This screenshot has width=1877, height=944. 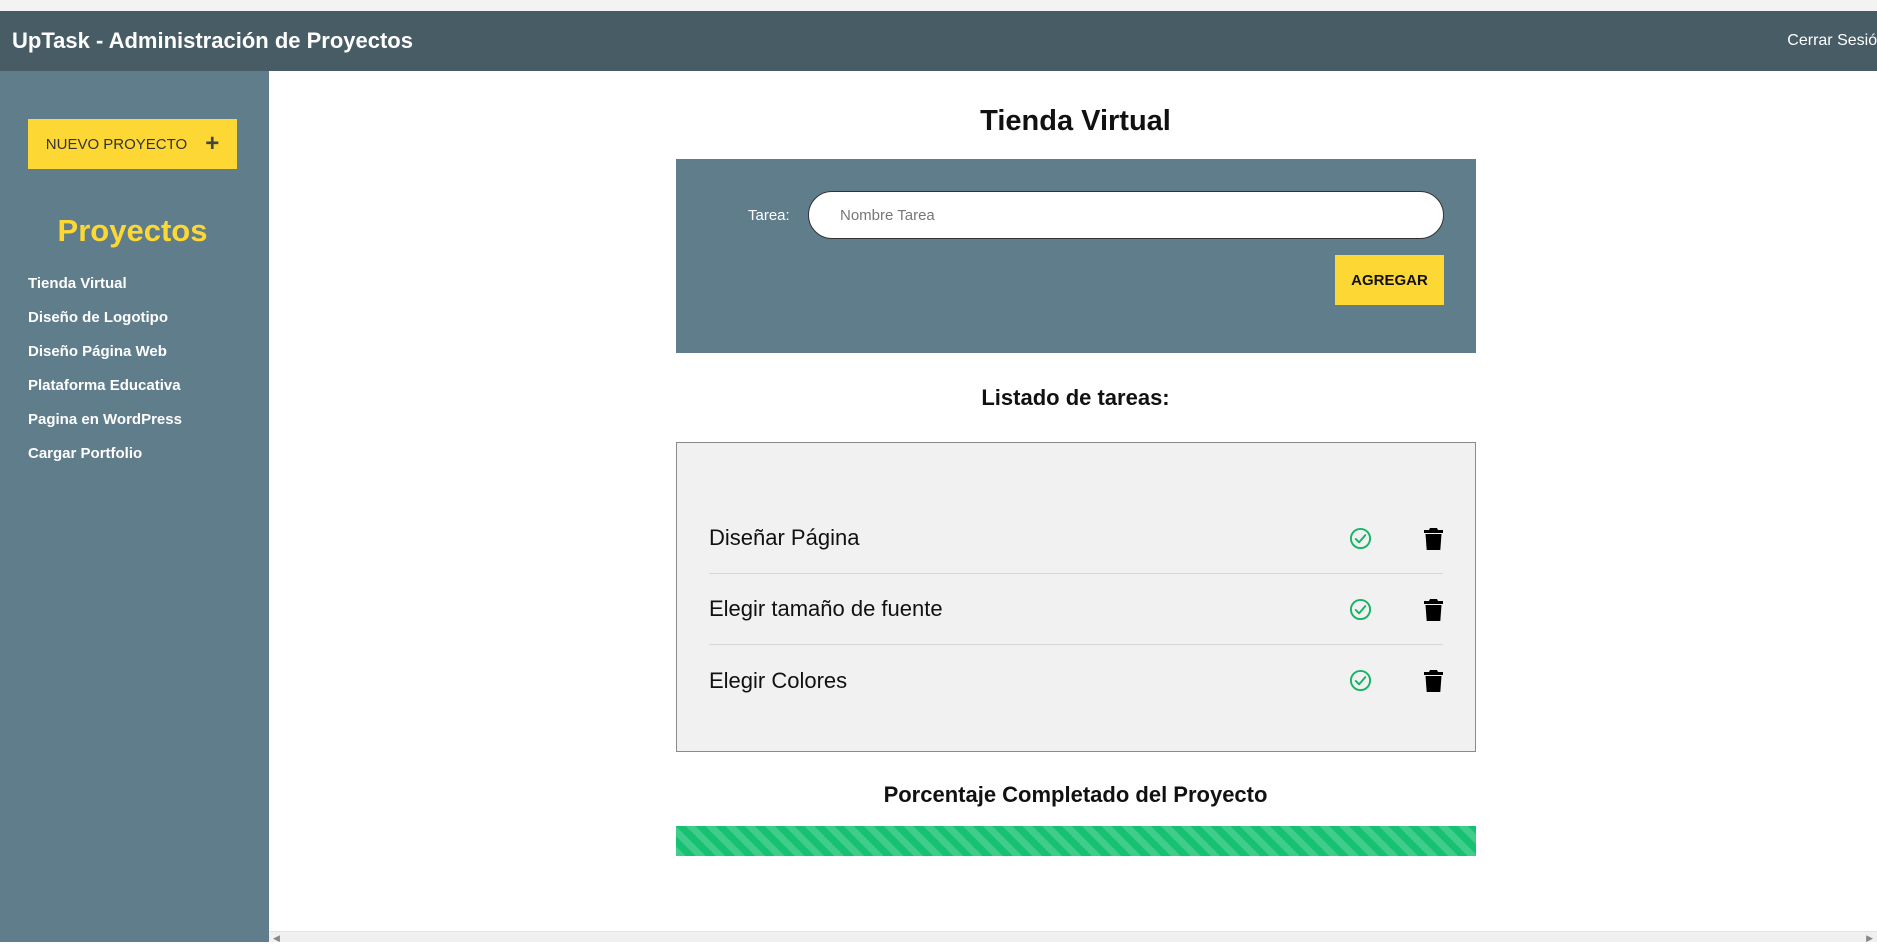 What do you see at coordinates (826, 608) in the screenshot?
I see `task-name: Elegir tamaño de fuente` at bounding box center [826, 608].